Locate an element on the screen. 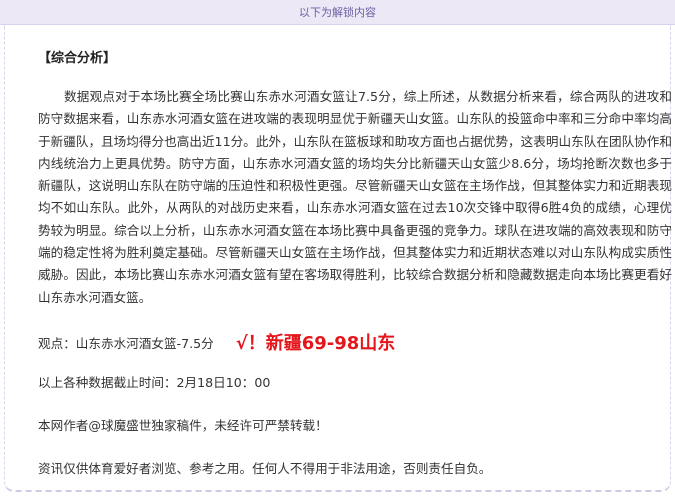 This screenshot has width=675, height=498. unlock-banner: 以下为解锁内容 is located at coordinates (337, 12).